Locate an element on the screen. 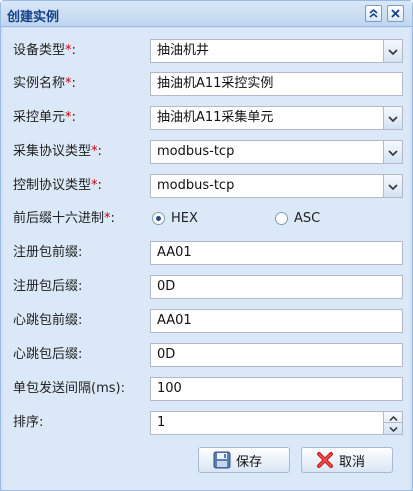 This screenshot has width=413, height=491. device-type-label: 设备类型*: is located at coordinates (44, 50).